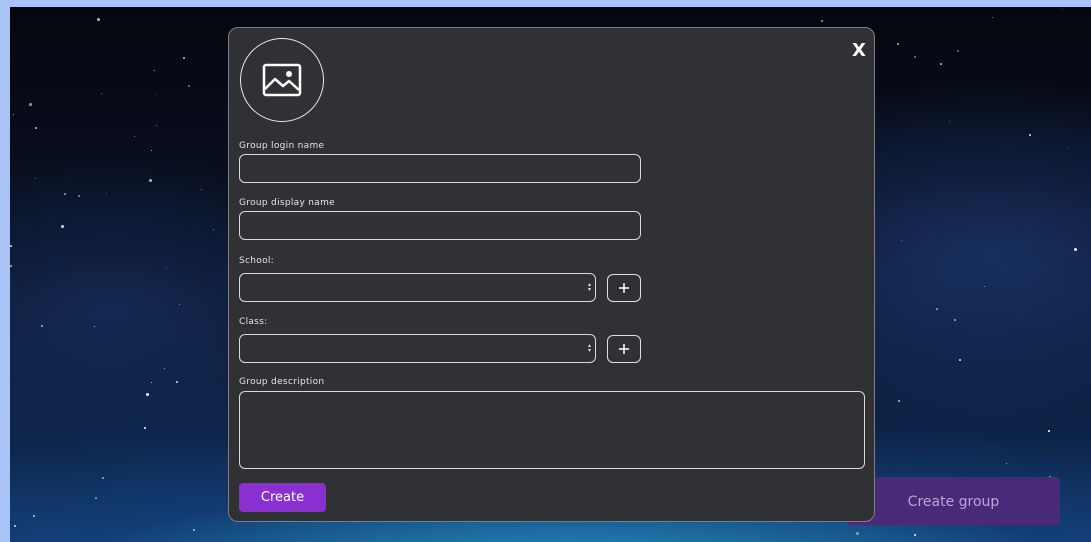 This screenshot has height=542, width=1091. I want to click on create-button: Create, so click(282, 497).